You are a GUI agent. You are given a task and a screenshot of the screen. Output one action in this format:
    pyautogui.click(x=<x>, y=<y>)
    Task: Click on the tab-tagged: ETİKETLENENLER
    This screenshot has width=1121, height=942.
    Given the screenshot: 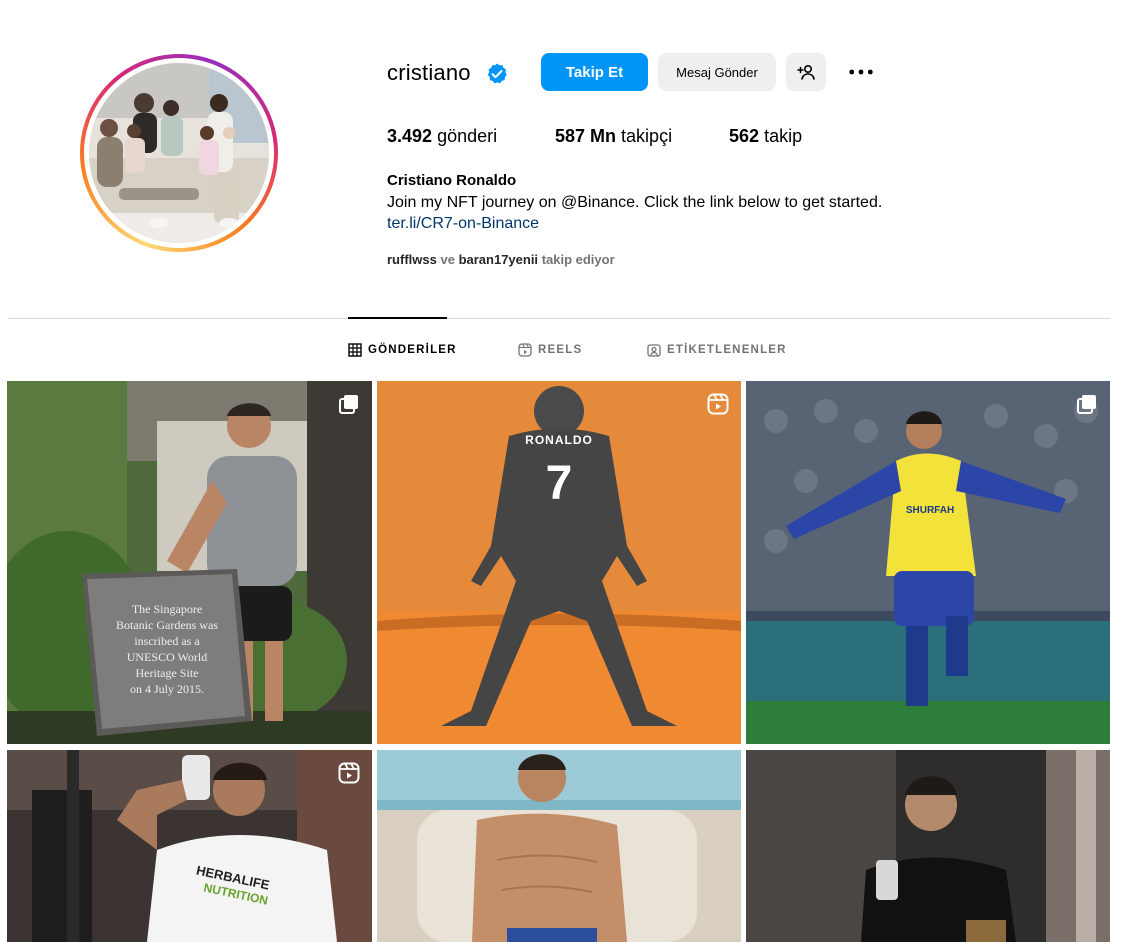 What is the action you would take?
    pyautogui.click(x=717, y=350)
    